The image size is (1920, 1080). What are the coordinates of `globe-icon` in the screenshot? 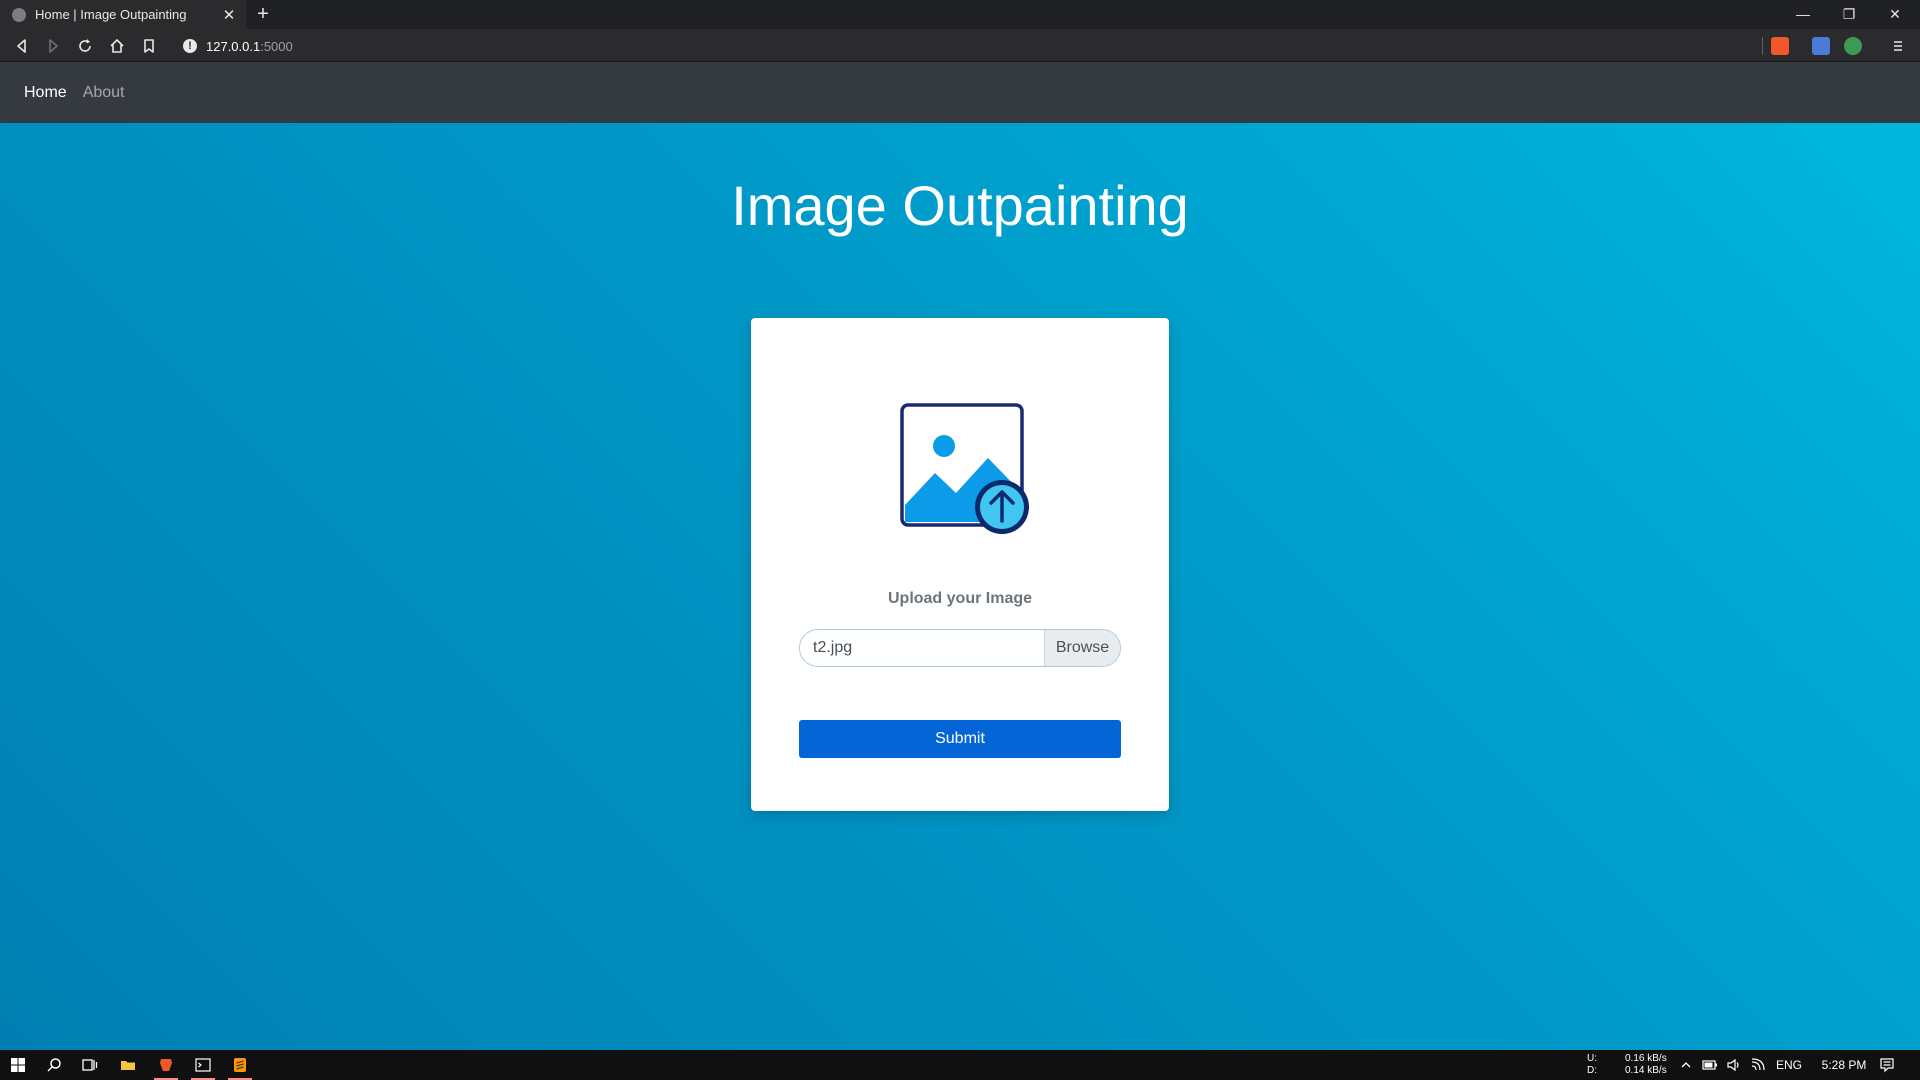 It's located at (19, 14).